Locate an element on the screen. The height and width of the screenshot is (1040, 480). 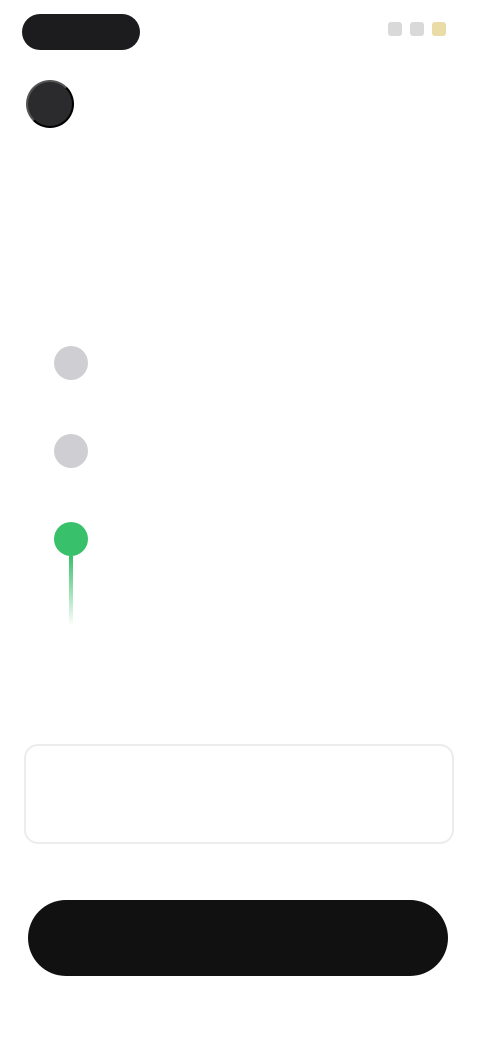
signal-icon is located at coordinates (395, 29).